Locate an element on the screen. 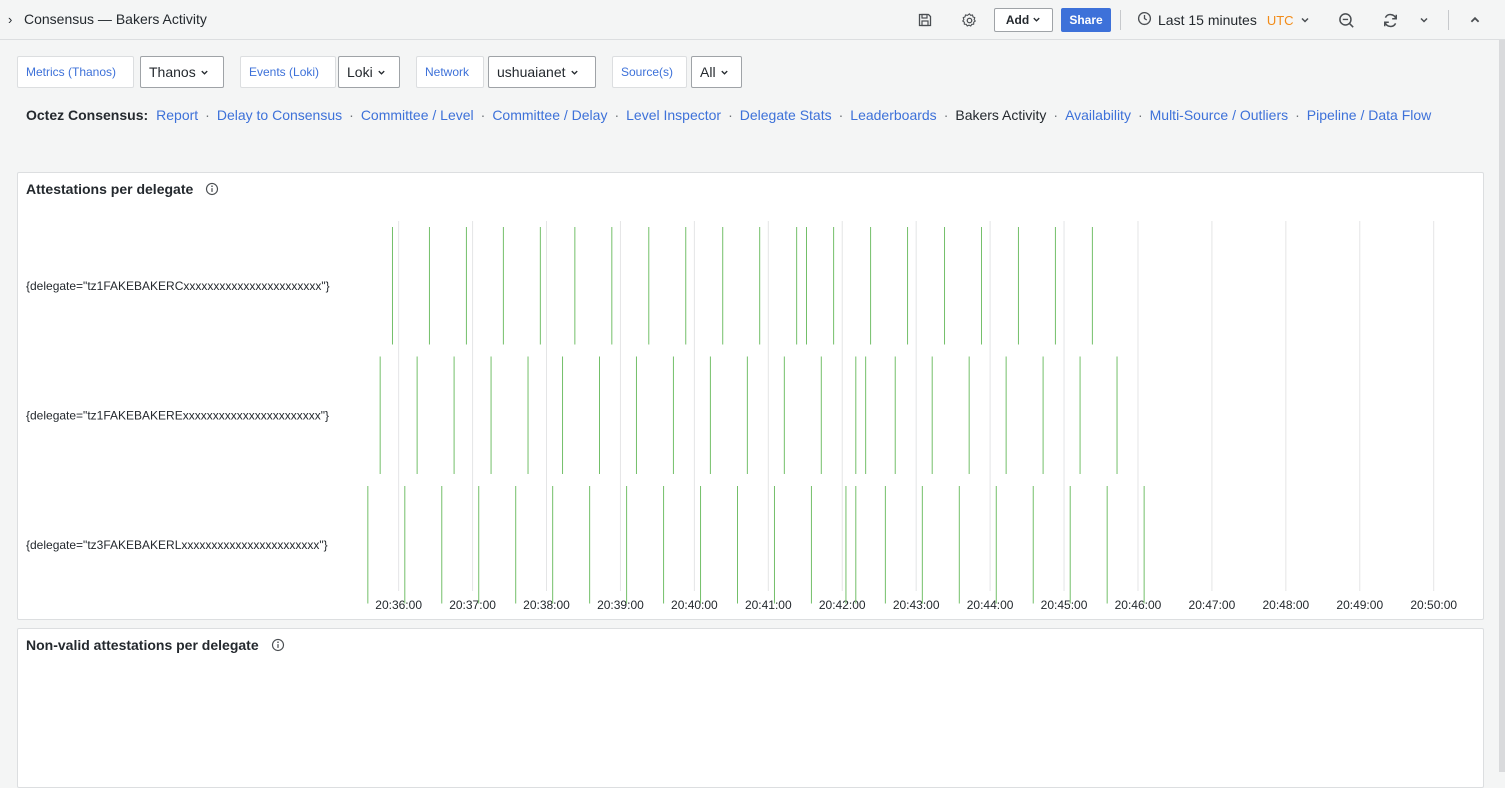 The image size is (1505, 788). metrics-select: Thanos is located at coordinates (182, 72).